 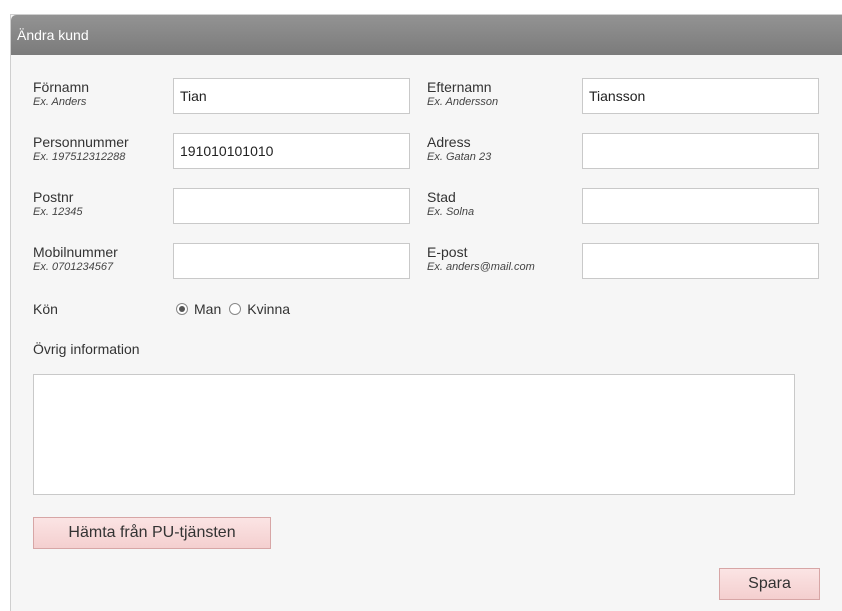 I want to click on other-info-label-group: Övrig information, so click(x=86, y=349).